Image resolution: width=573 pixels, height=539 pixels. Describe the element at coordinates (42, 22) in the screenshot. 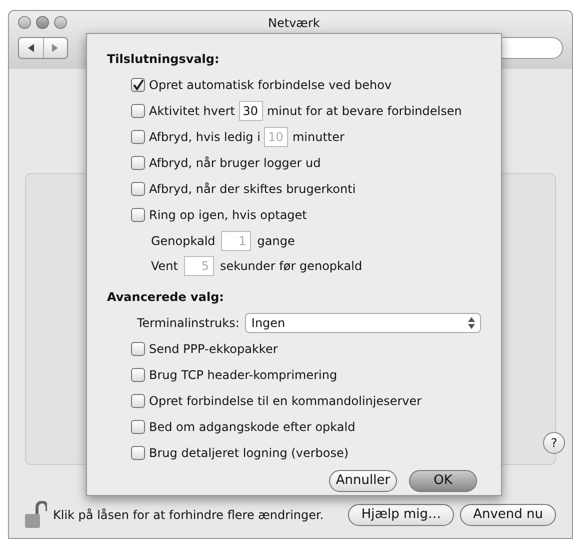

I see `minimize-button` at that location.